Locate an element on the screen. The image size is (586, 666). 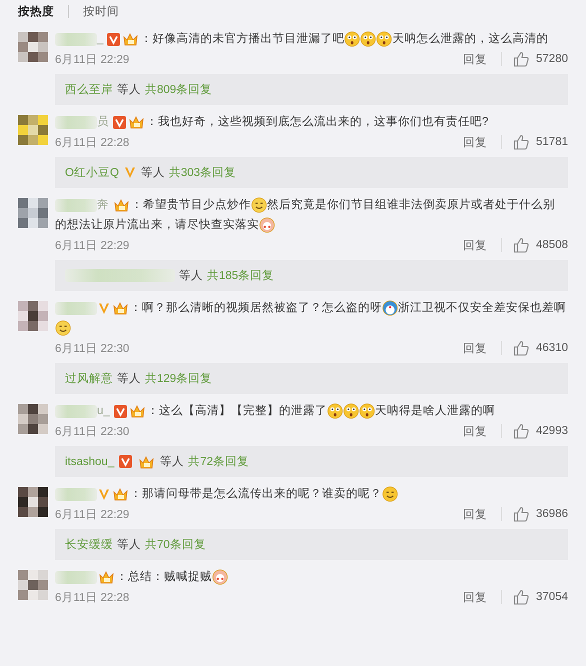
like-count: 48508 is located at coordinates (552, 245).